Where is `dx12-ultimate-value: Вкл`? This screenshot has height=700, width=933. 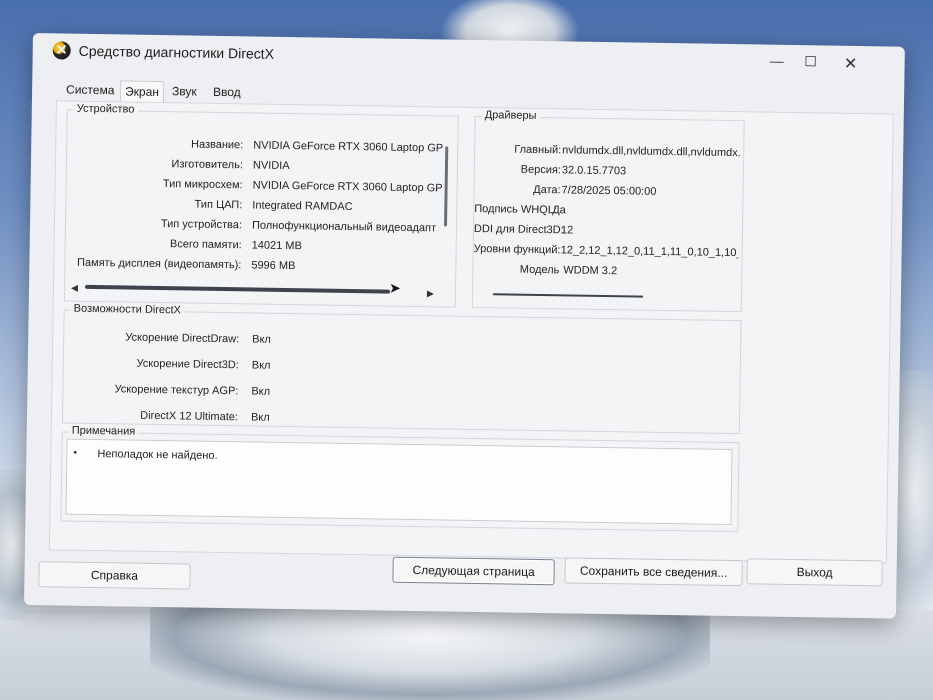 dx12-ultimate-value: Вкл is located at coordinates (260, 417).